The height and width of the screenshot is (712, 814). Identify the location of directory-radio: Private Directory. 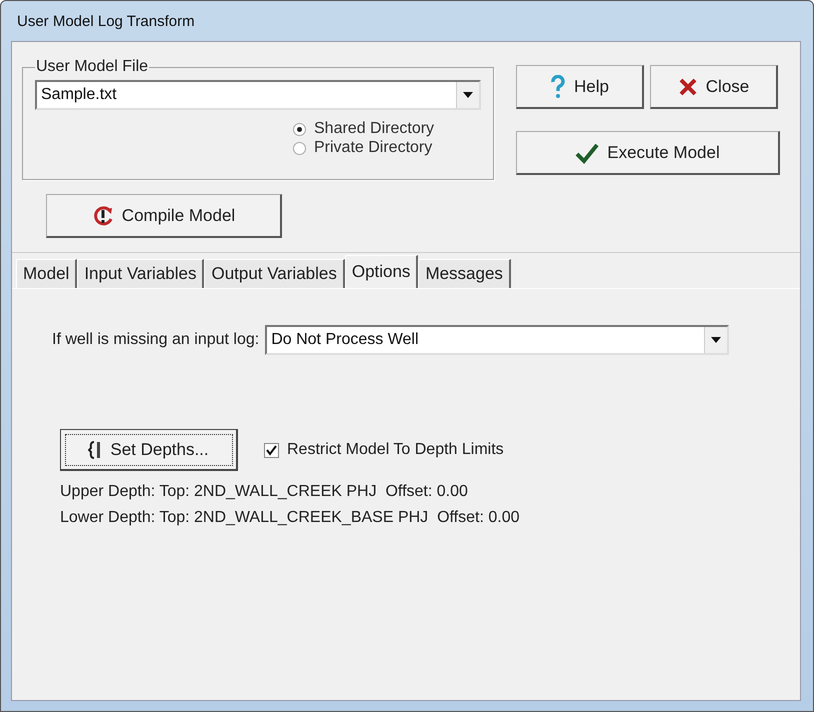
(387, 148).